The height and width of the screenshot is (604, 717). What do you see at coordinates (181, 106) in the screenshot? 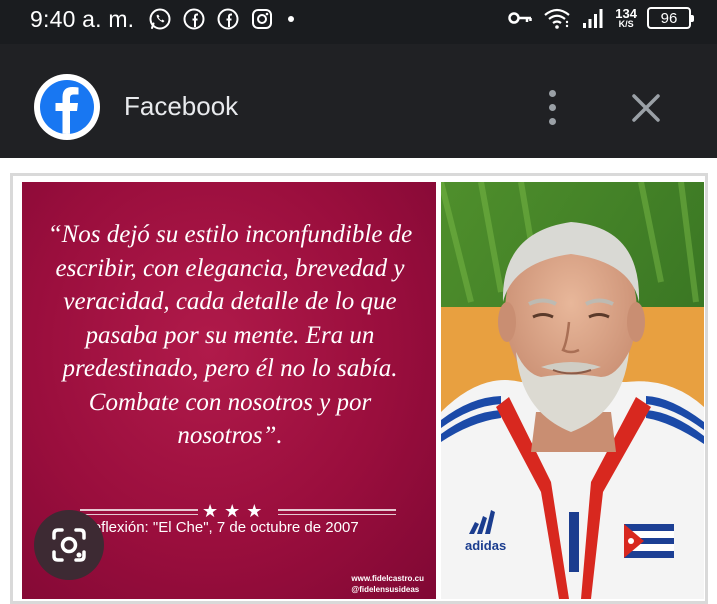
I see `app-title: Facebook` at bounding box center [181, 106].